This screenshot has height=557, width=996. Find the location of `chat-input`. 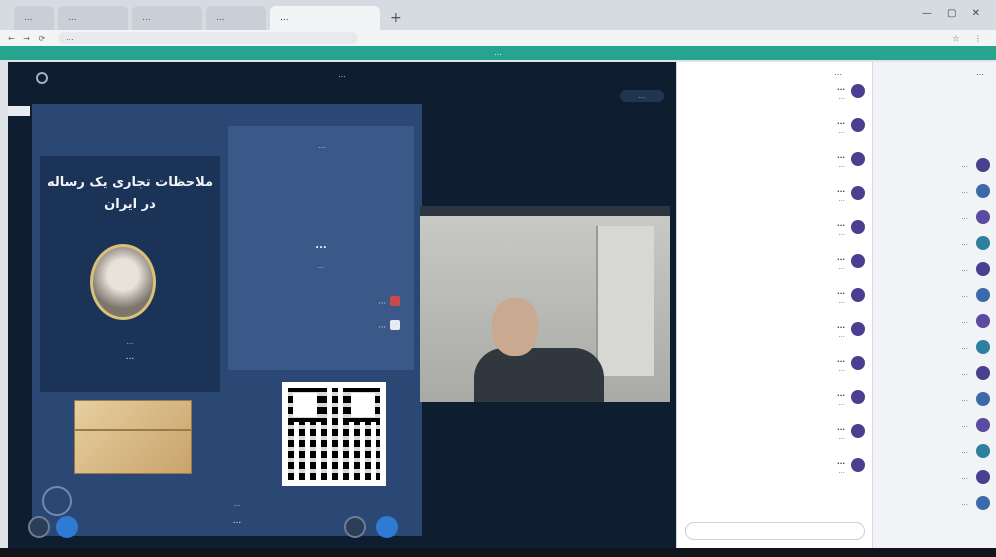

chat-input is located at coordinates (775, 531).